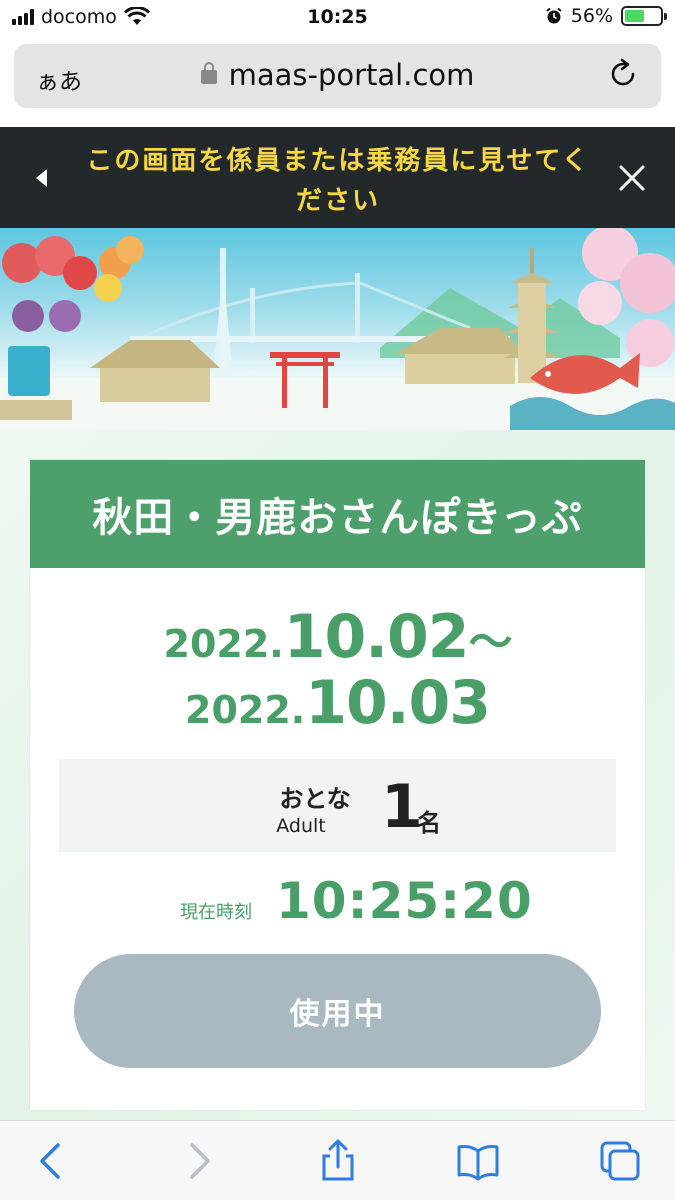 The image size is (675, 1200). Describe the element at coordinates (554, 15) in the screenshot. I see `alarm-icon` at that location.